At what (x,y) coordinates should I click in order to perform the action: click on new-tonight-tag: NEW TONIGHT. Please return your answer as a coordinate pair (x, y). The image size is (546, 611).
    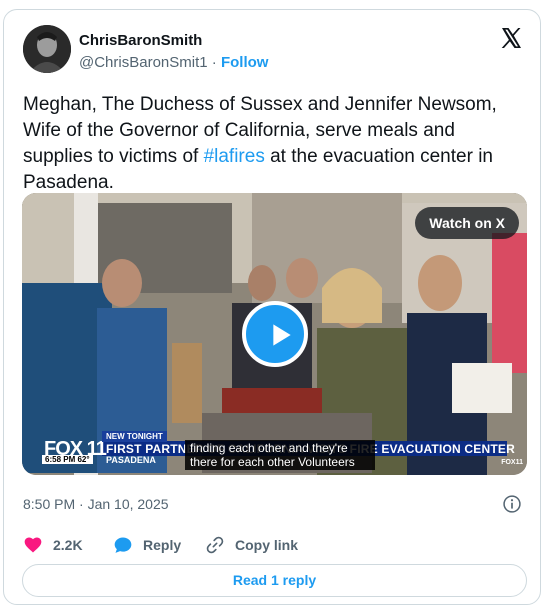
    Looking at the image, I should click on (134, 436).